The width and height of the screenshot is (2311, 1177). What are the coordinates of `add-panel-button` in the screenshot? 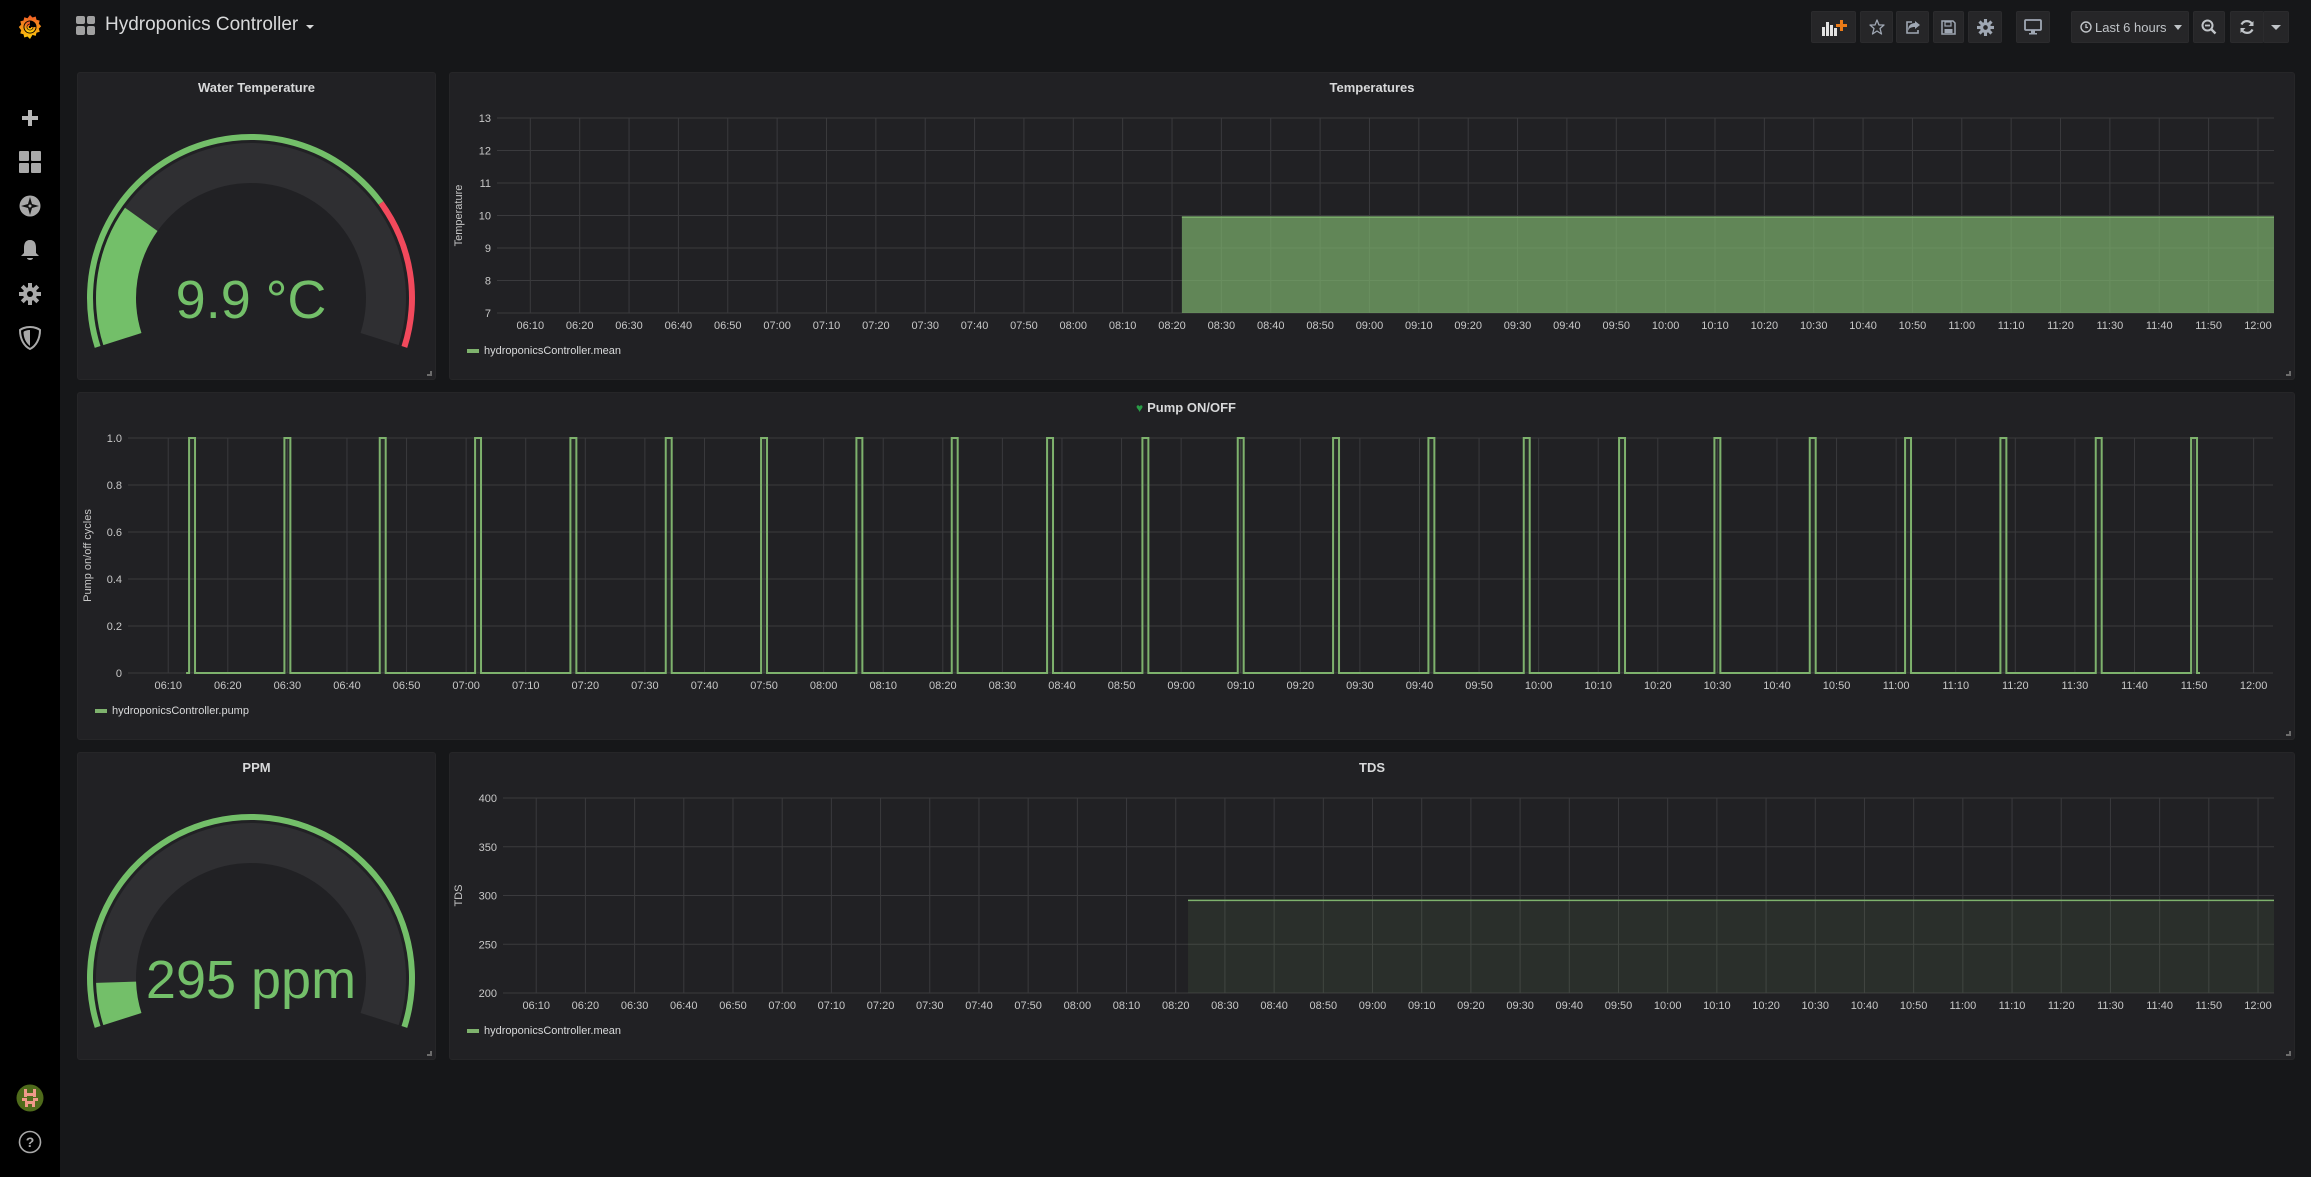 It's located at (1833, 27).